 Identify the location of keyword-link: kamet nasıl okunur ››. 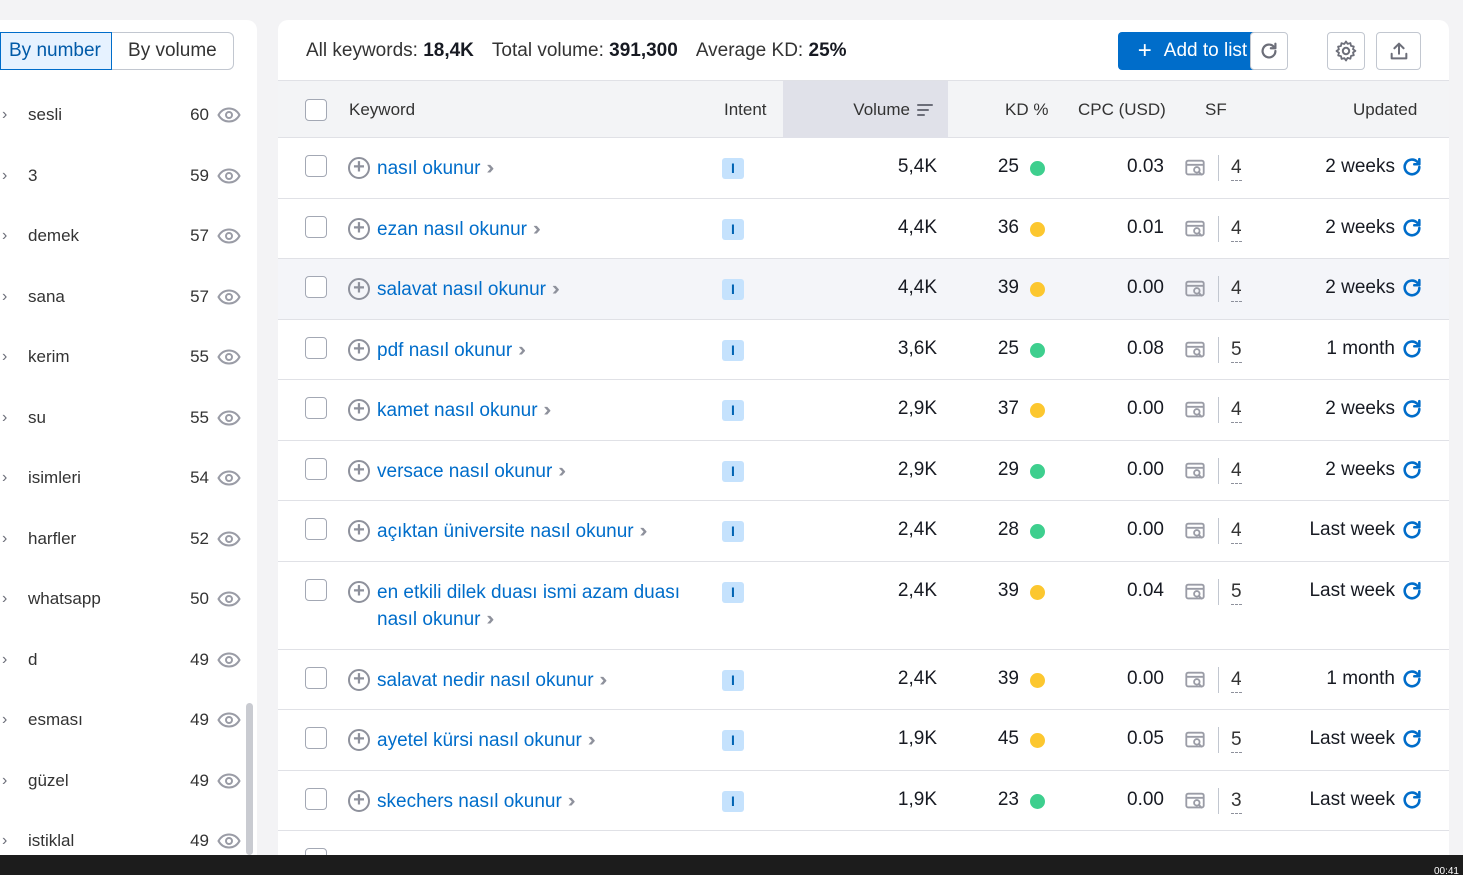
(547, 410).